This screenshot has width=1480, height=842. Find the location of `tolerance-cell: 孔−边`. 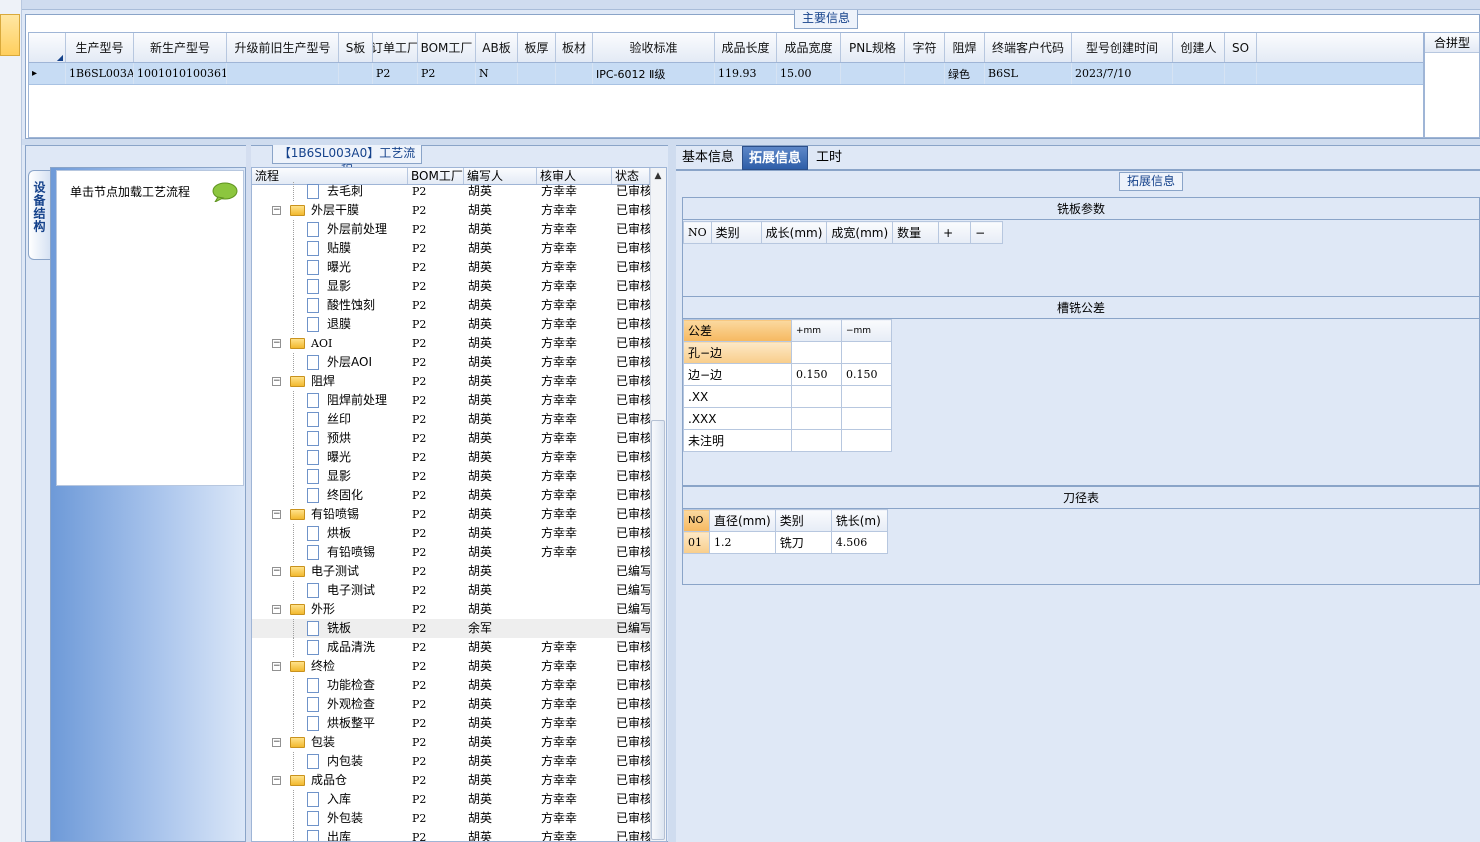

tolerance-cell: 孔−边 is located at coordinates (737, 352).